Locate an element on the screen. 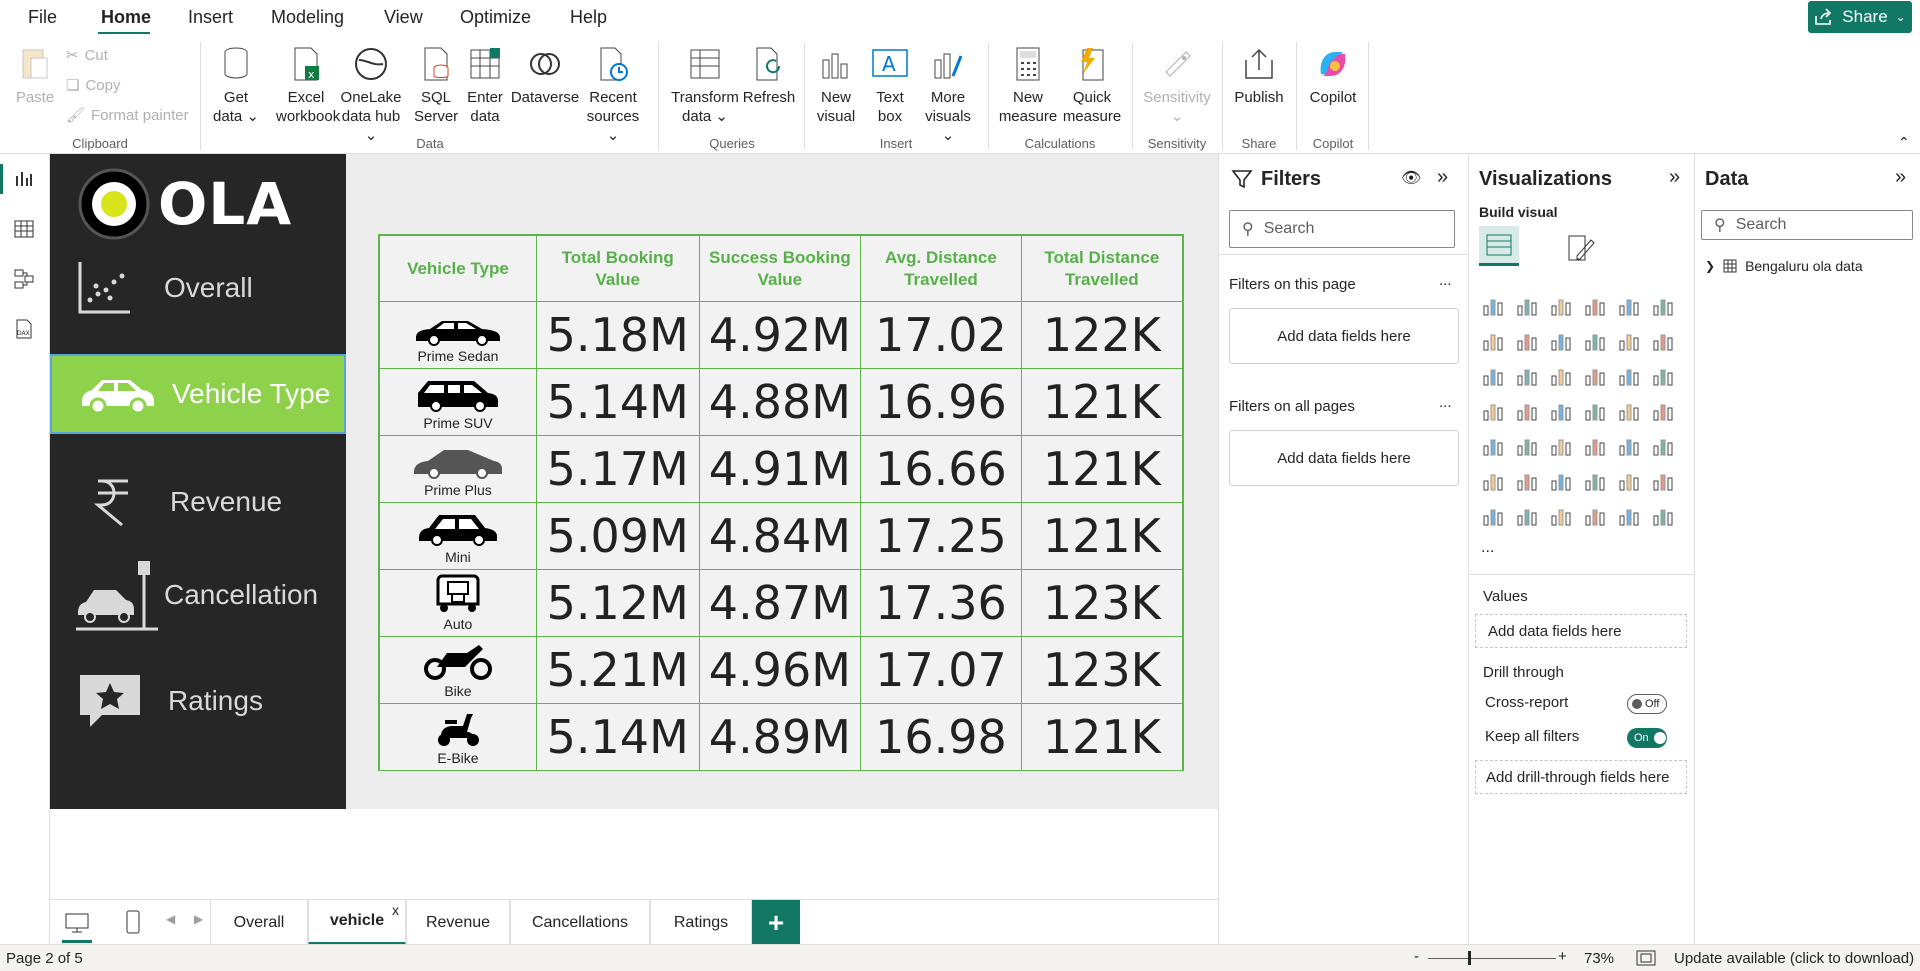 The height and width of the screenshot is (971, 1920). power-automate-icon is located at coordinates (1562, 517).